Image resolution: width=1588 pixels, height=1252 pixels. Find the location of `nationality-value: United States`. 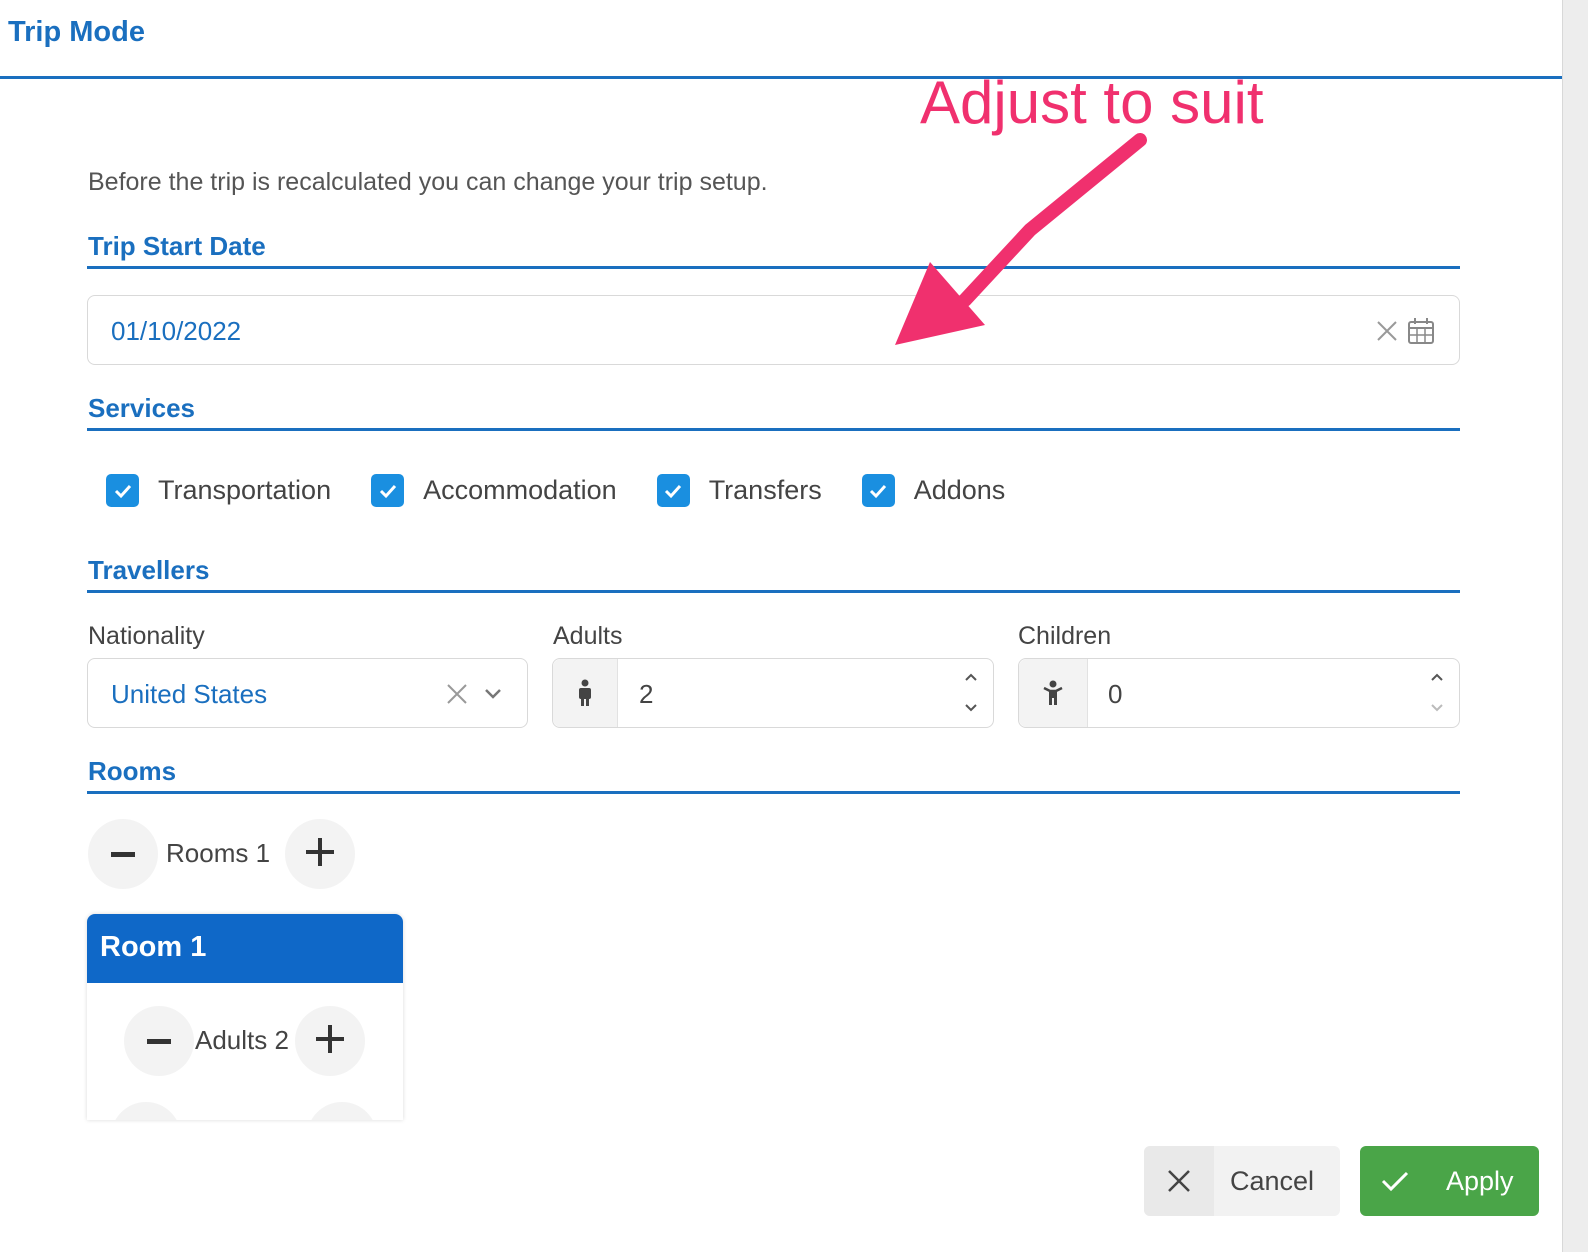

nationality-value: United States is located at coordinates (189, 694).